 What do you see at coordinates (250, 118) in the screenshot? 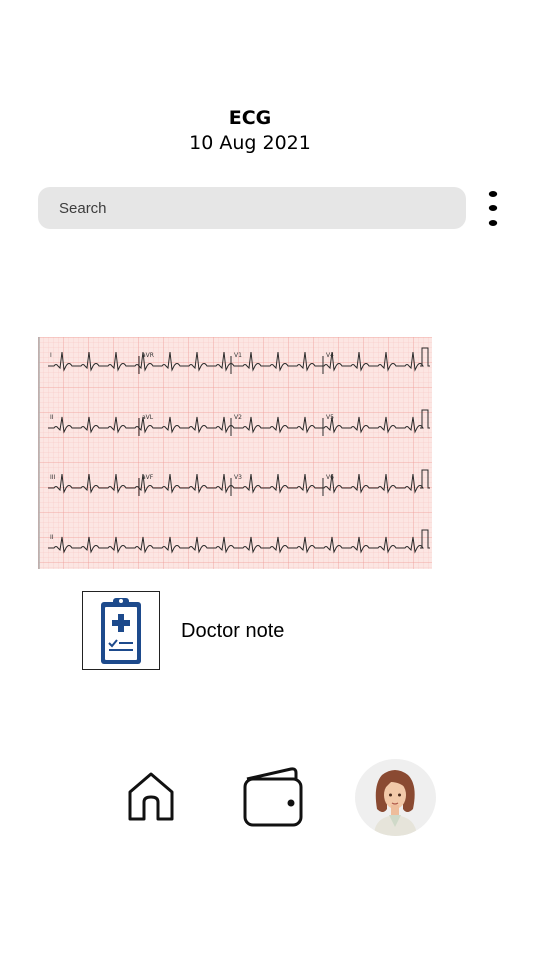
I see `page-title: ECG` at bounding box center [250, 118].